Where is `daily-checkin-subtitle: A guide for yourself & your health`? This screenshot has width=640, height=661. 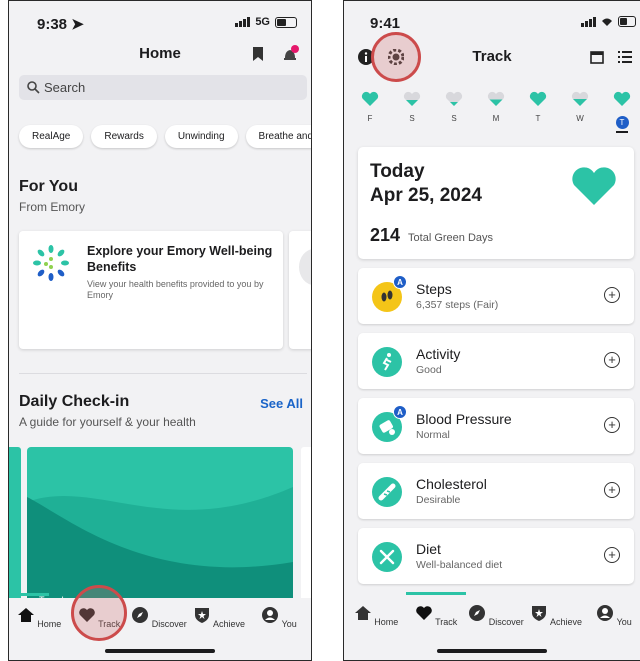 daily-checkin-subtitle: A guide for yourself & your health is located at coordinates (107, 422).